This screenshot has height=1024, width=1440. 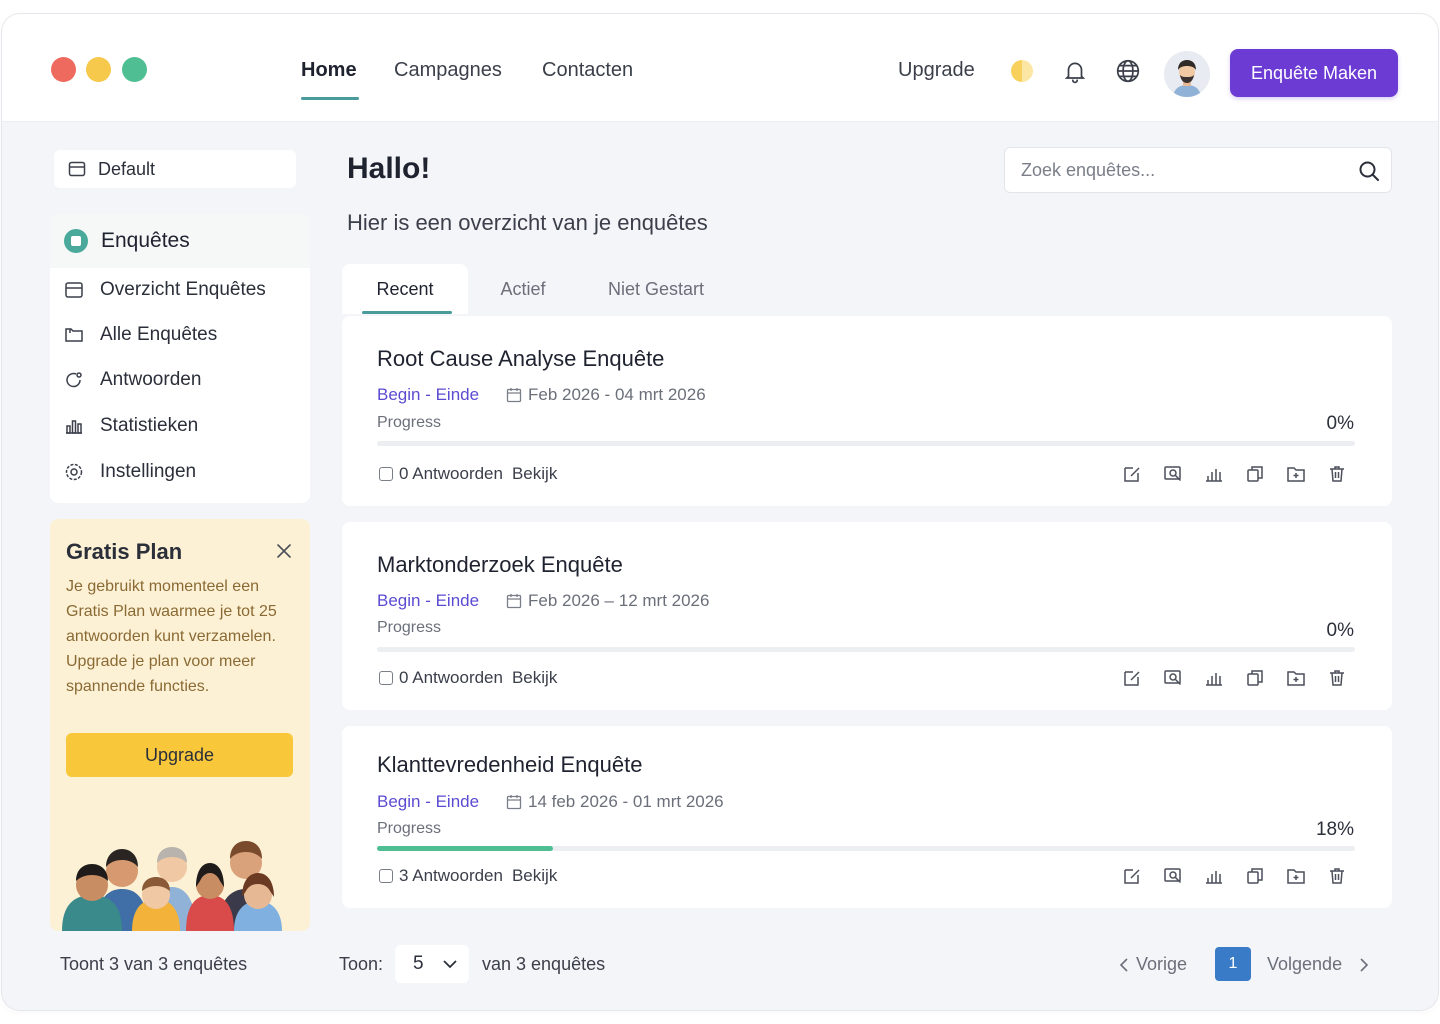 What do you see at coordinates (1162, 964) in the screenshot?
I see `prev-page-label: Vorige` at bounding box center [1162, 964].